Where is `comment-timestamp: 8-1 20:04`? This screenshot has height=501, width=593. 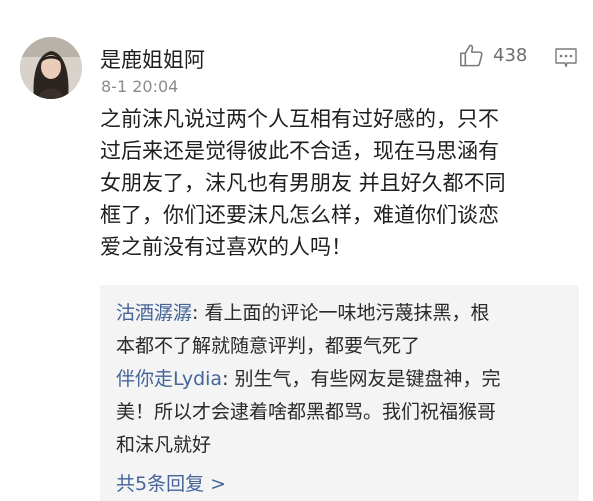
comment-timestamp: 8-1 20:04 is located at coordinates (140, 86).